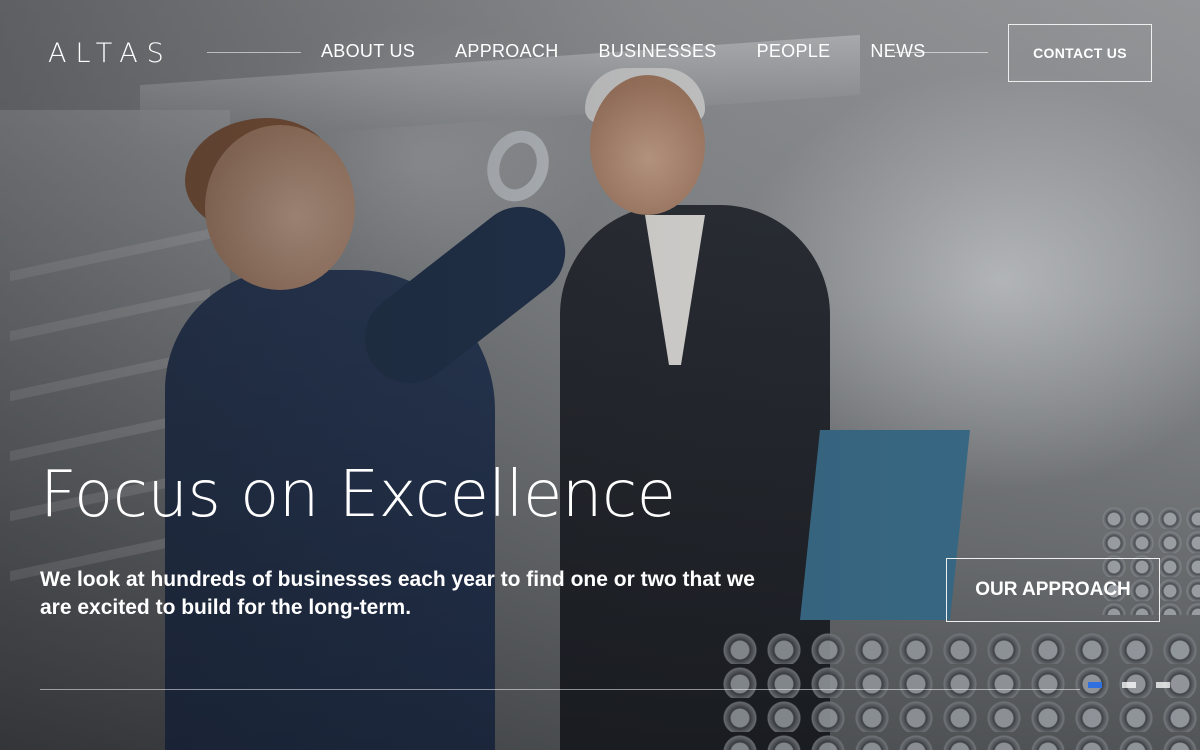 The height and width of the screenshot is (750, 1200). I want to click on nav-businesses: BUSINESSES, so click(658, 51).